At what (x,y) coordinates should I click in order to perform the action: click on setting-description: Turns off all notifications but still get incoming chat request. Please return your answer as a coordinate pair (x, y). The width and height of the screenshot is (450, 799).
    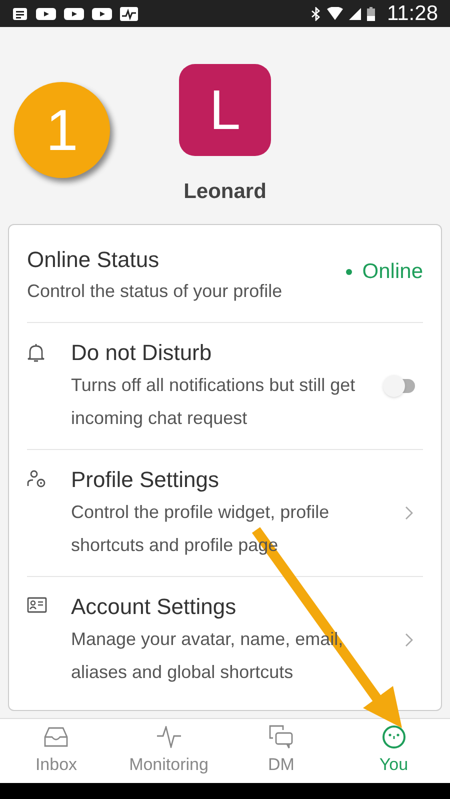
    Looking at the image, I should click on (213, 402).